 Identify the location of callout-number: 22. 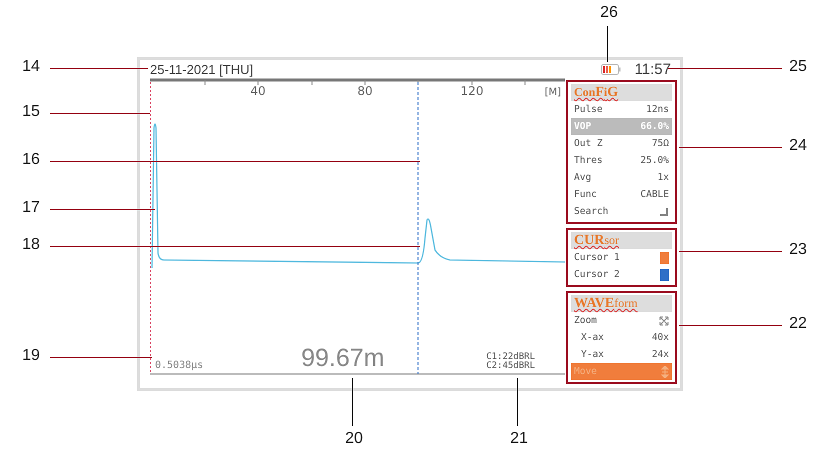
(798, 324).